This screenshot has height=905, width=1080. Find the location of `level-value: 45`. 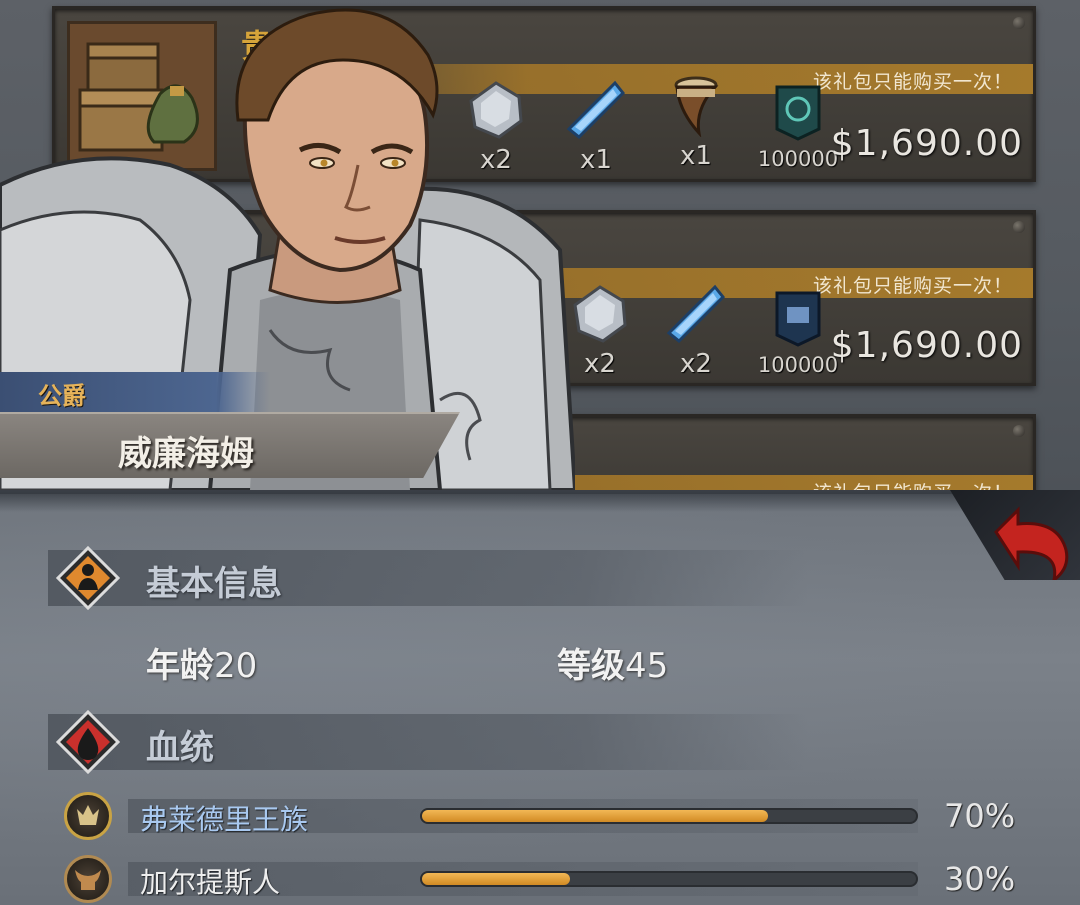

level-value: 45 is located at coordinates (647, 666).